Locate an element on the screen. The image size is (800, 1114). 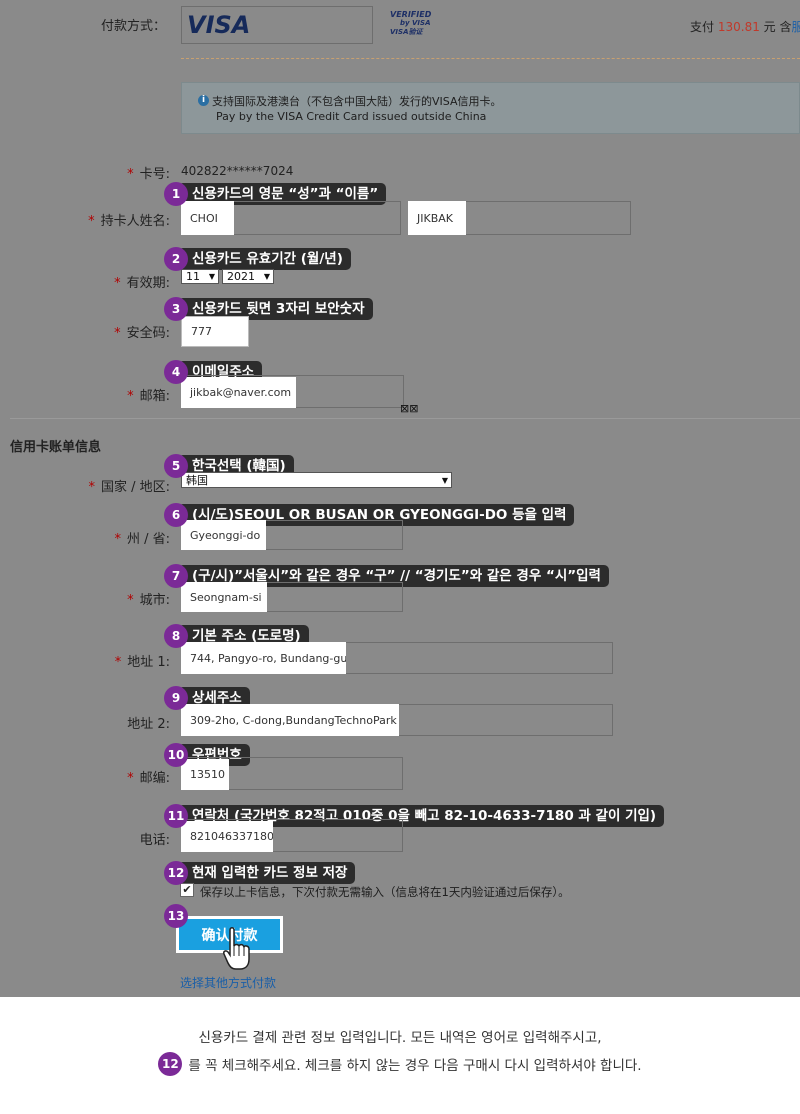
service-link: 服 is located at coordinates (796, 27).